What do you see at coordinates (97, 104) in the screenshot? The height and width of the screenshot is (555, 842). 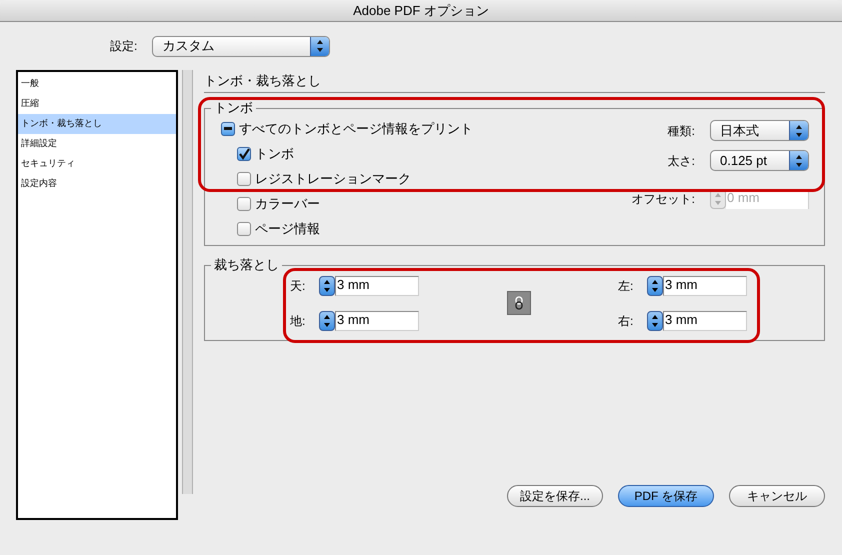 I see `sidebar-item: 圧縮` at bounding box center [97, 104].